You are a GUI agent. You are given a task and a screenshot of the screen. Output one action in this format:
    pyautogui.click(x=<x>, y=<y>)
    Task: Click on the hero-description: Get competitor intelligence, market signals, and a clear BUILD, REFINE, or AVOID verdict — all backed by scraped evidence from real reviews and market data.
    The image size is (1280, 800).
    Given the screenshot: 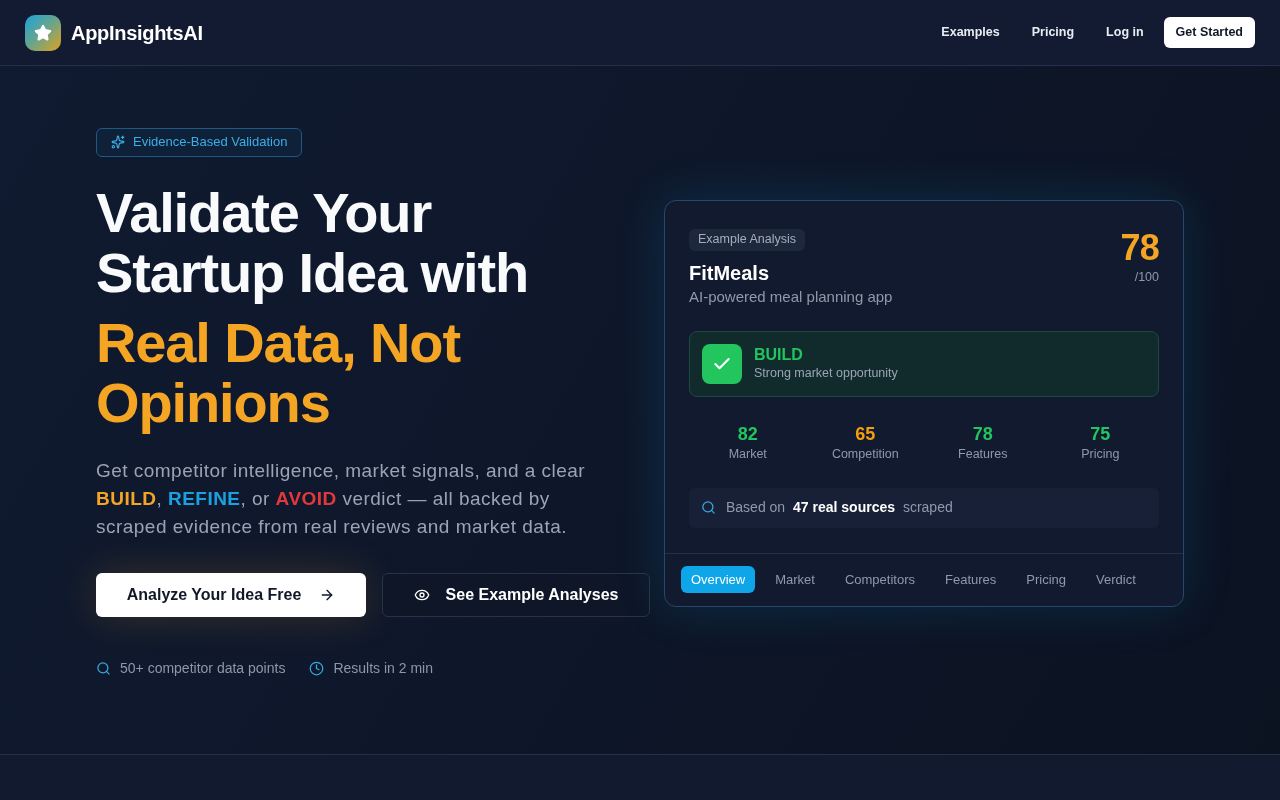 What is the action you would take?
    pyautogui.click(x=341, y=498)
    